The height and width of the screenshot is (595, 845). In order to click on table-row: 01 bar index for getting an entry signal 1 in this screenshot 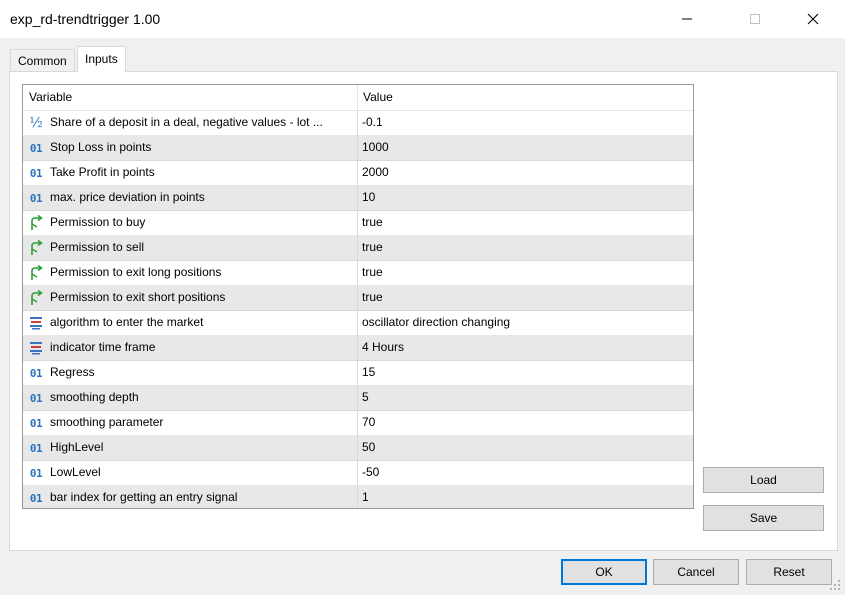, I will do `click(358, 496)`.